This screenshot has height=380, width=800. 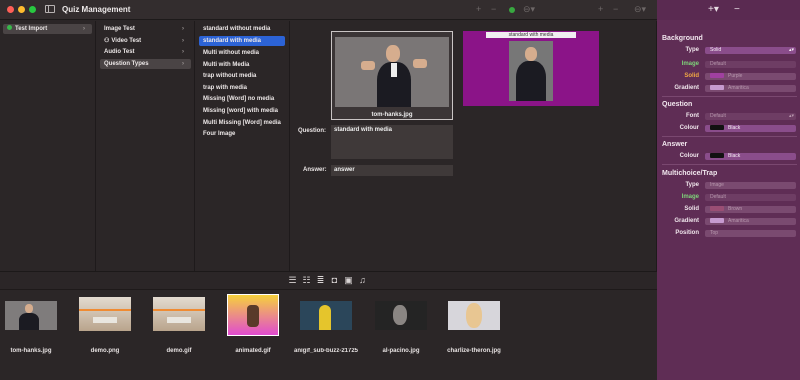 I want to click on media-thumbnail-anigif, so click(x=326, y=315).